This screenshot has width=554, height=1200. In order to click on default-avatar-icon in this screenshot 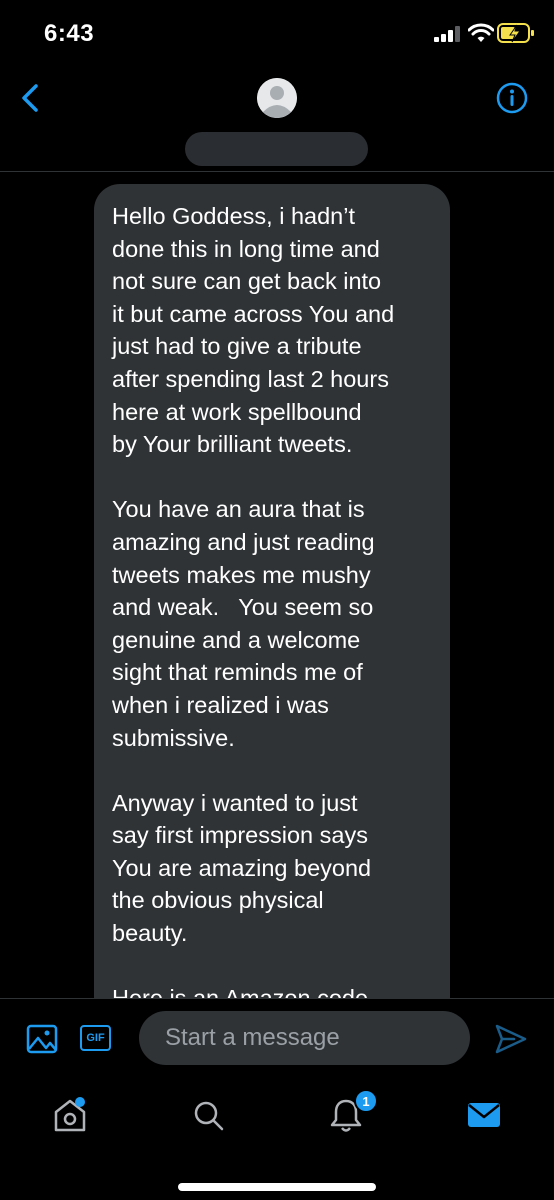, I will do `click(277, 98)`.